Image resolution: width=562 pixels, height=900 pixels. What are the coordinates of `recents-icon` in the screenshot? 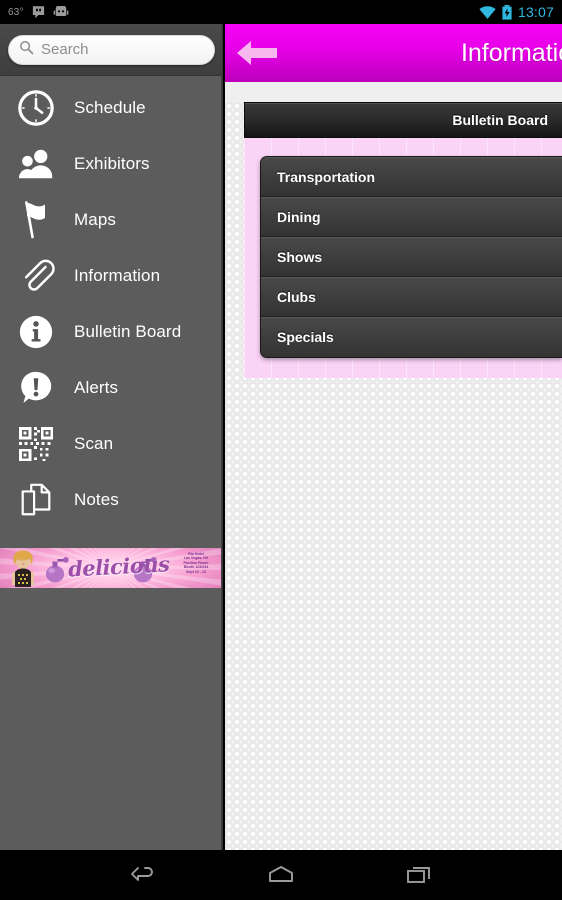 It's located at (418, 875).